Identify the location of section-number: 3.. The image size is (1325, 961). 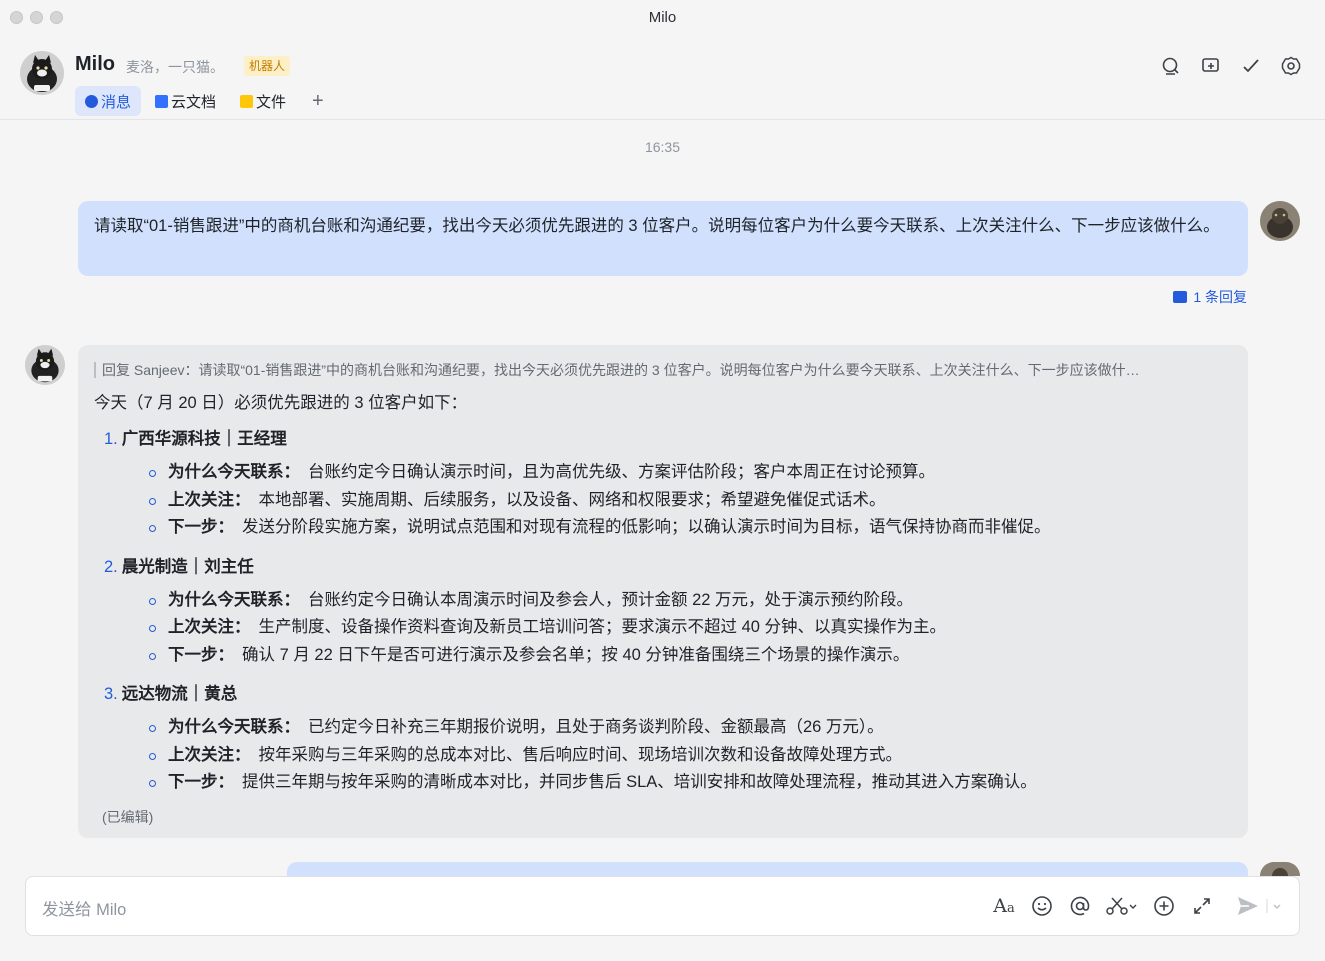
(111, 694).